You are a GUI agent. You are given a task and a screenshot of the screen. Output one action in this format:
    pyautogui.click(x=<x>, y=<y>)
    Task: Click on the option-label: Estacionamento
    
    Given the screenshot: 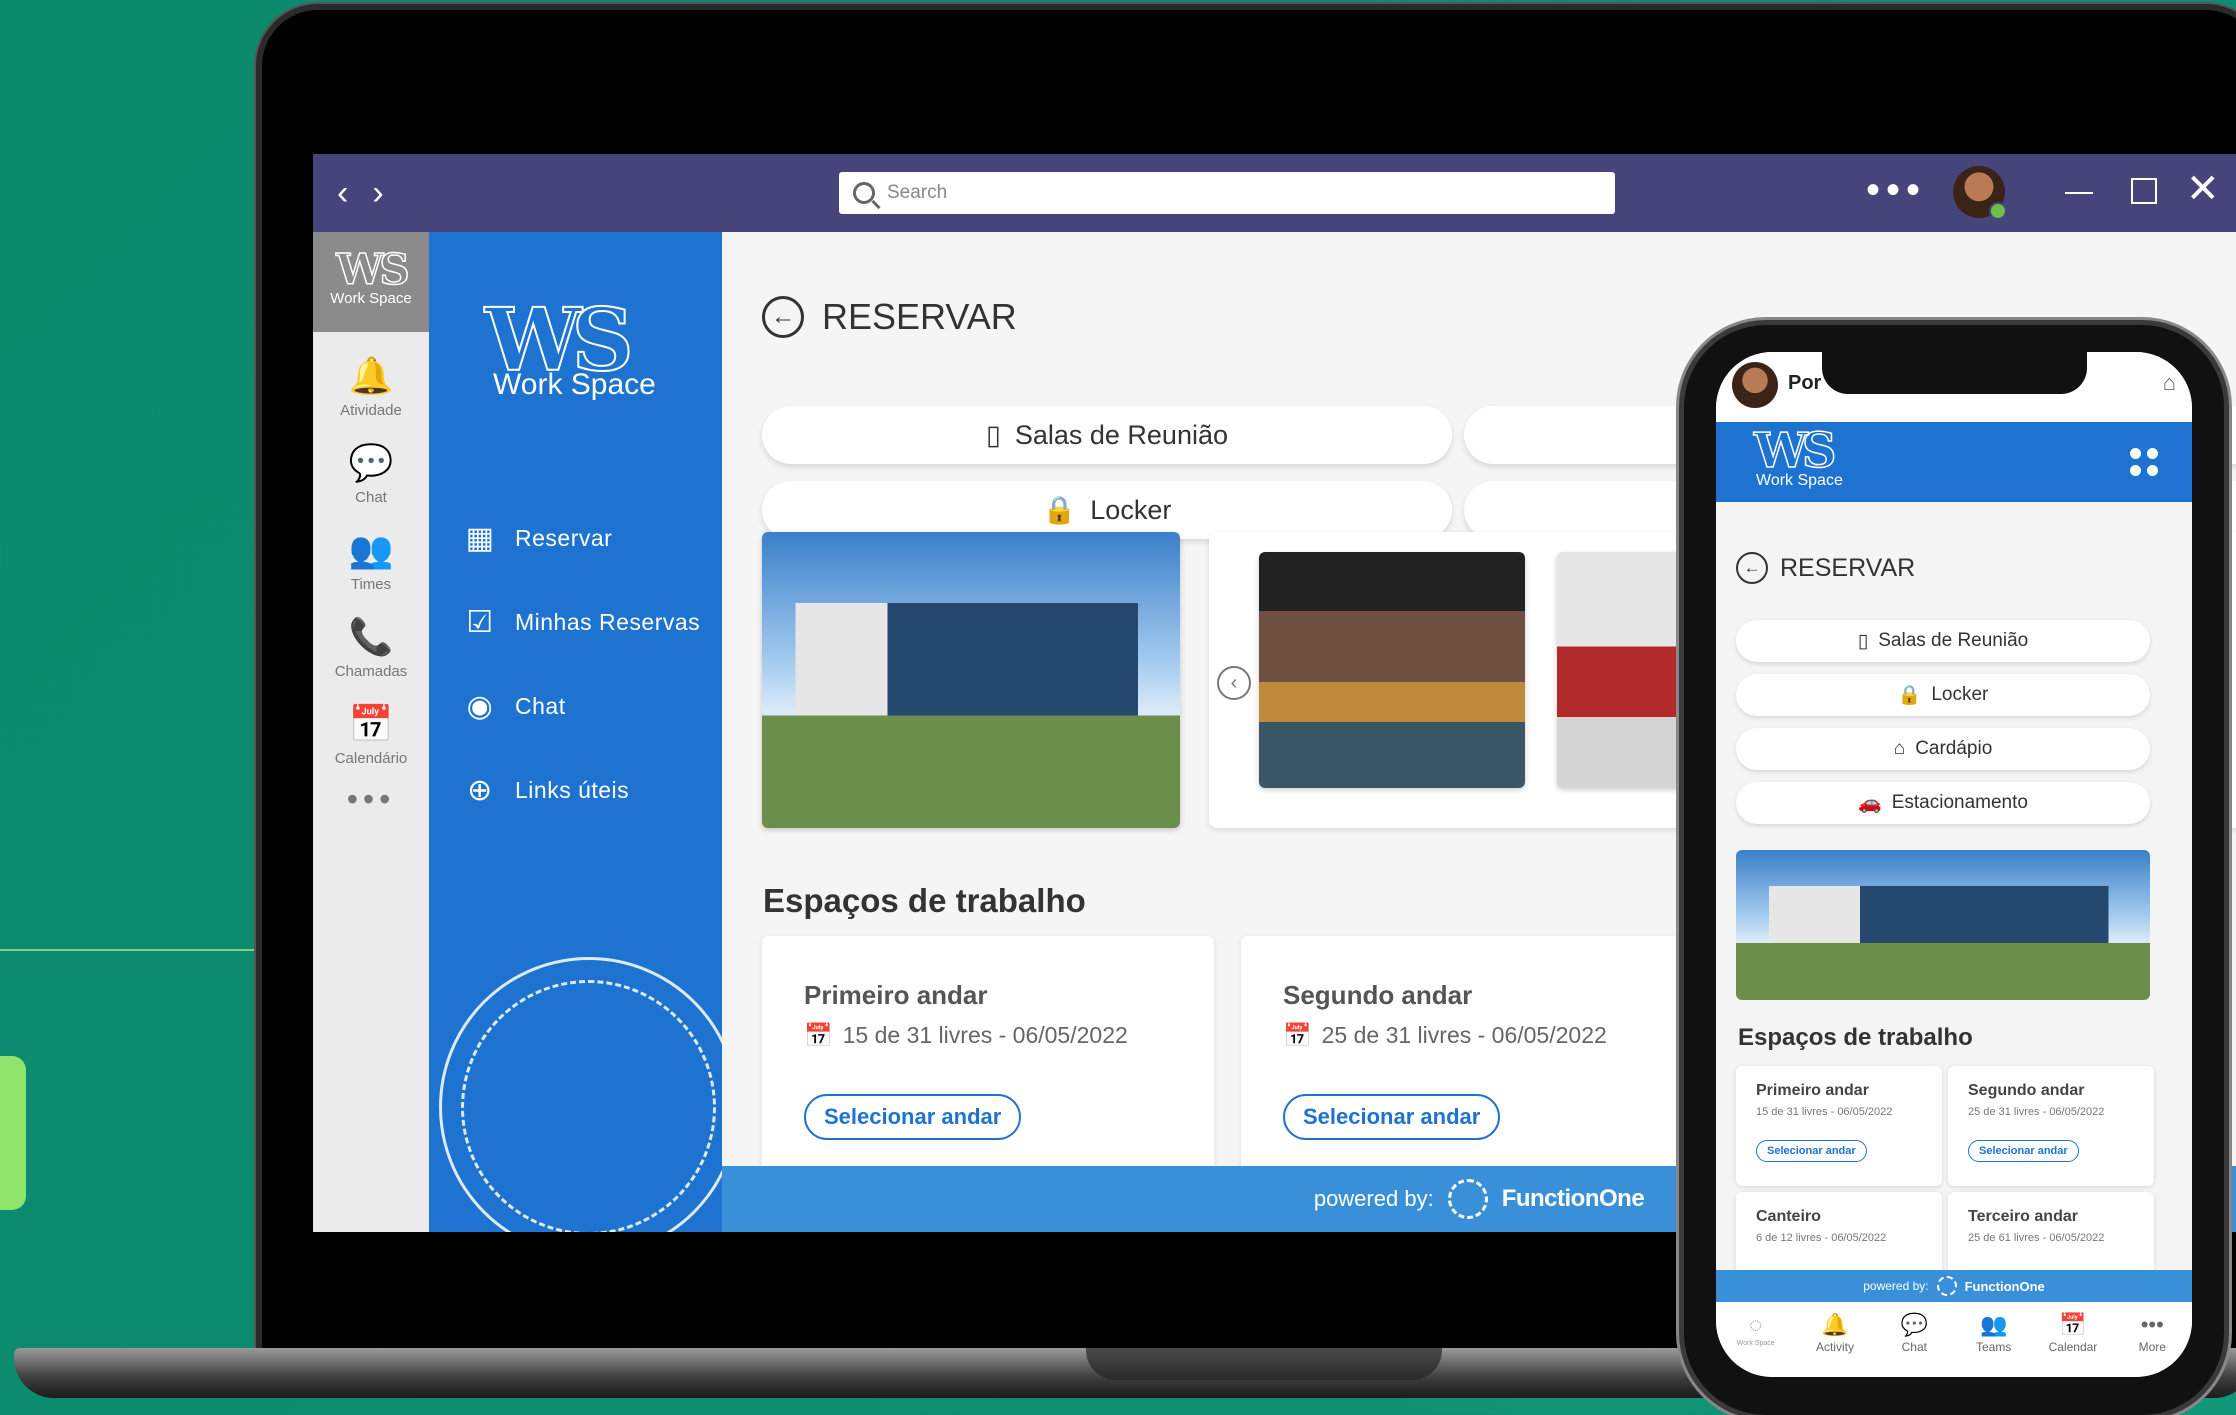 What is the action you would take?
    pyautogui.click(x=1959, y=802)
    